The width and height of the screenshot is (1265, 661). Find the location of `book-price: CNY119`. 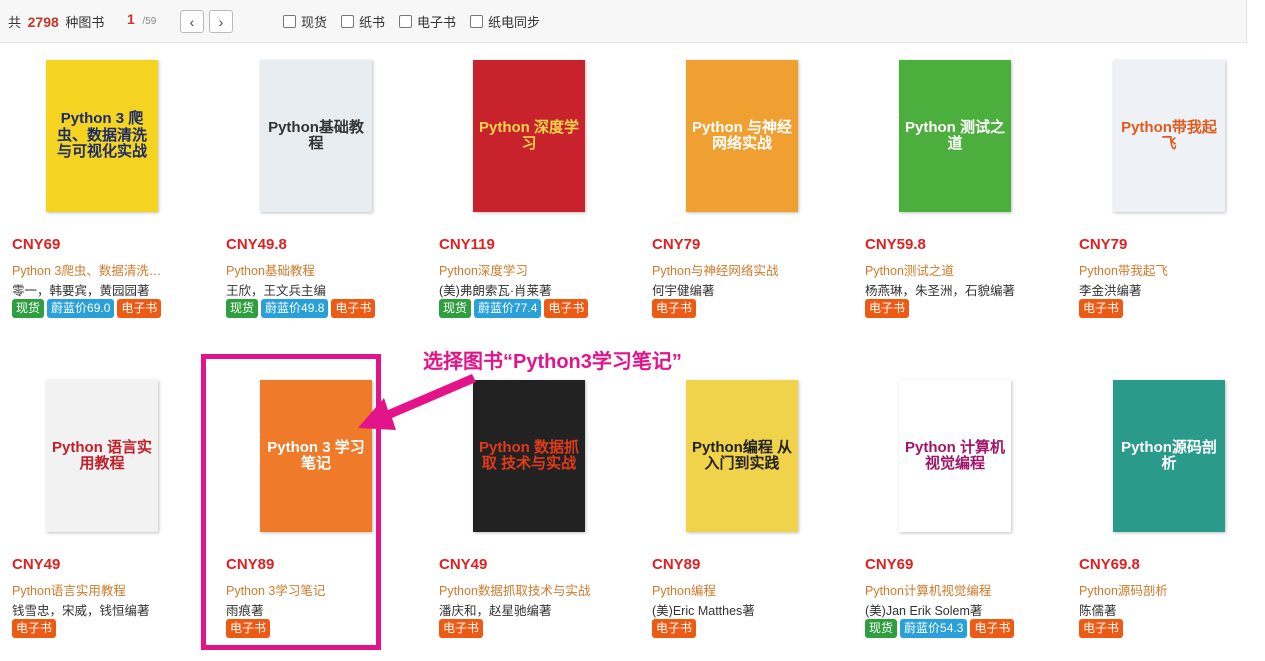

book-price: CNY119 is located at coordinates (467, 244).